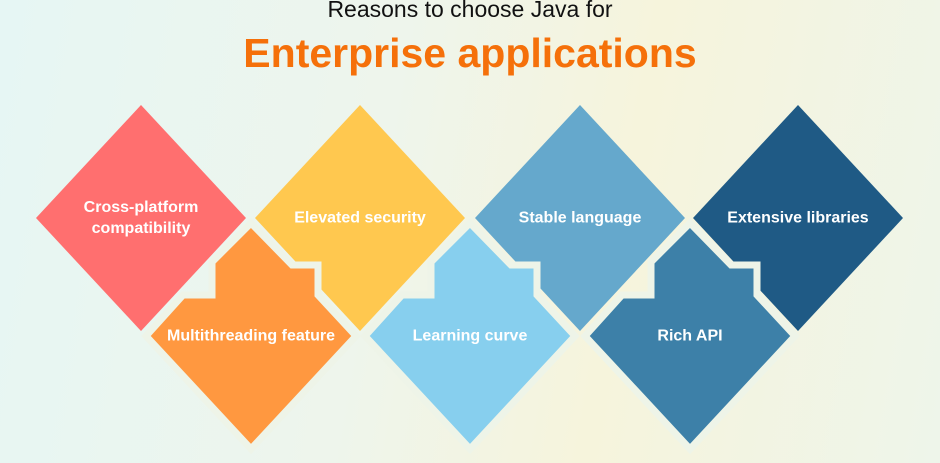 The height and width of the screenshot is (463, 940). What do you see at coordinates (690, 336) in the screenshot?
I see `reason-label: Rich API` at bounding box center [690, 336].